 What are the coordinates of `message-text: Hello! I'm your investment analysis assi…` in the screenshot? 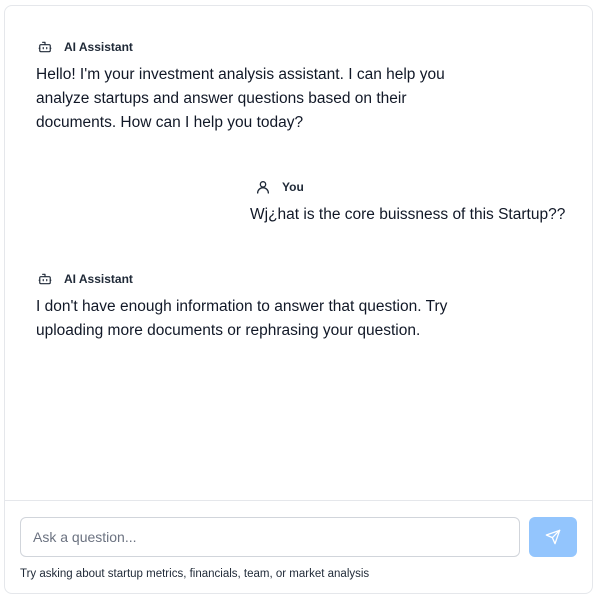 It's located at (240, 98).